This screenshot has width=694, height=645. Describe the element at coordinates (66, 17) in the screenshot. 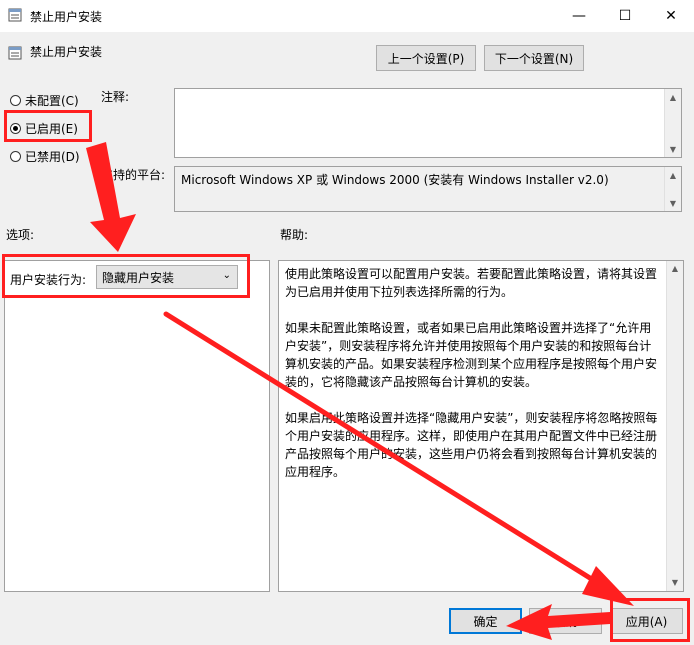

I see `window-title: 禁止用户安装` at that location.